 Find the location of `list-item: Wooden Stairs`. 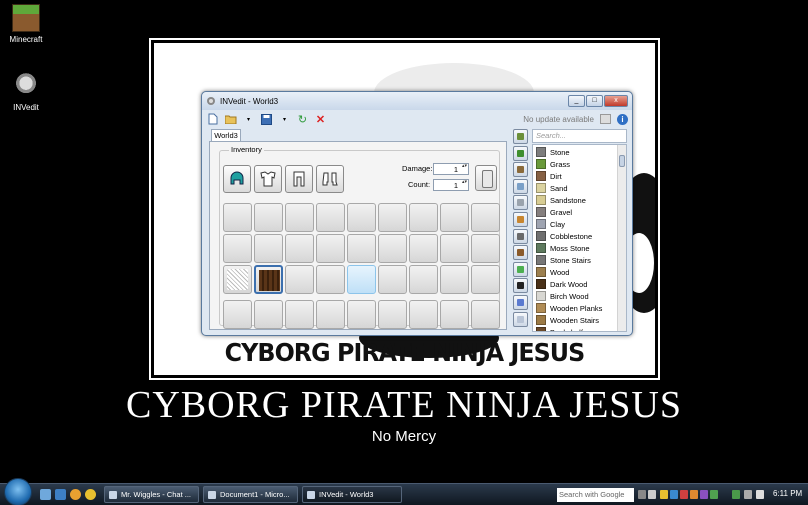

list-item: Wooden Stairs is located at coordinates (574, 320).